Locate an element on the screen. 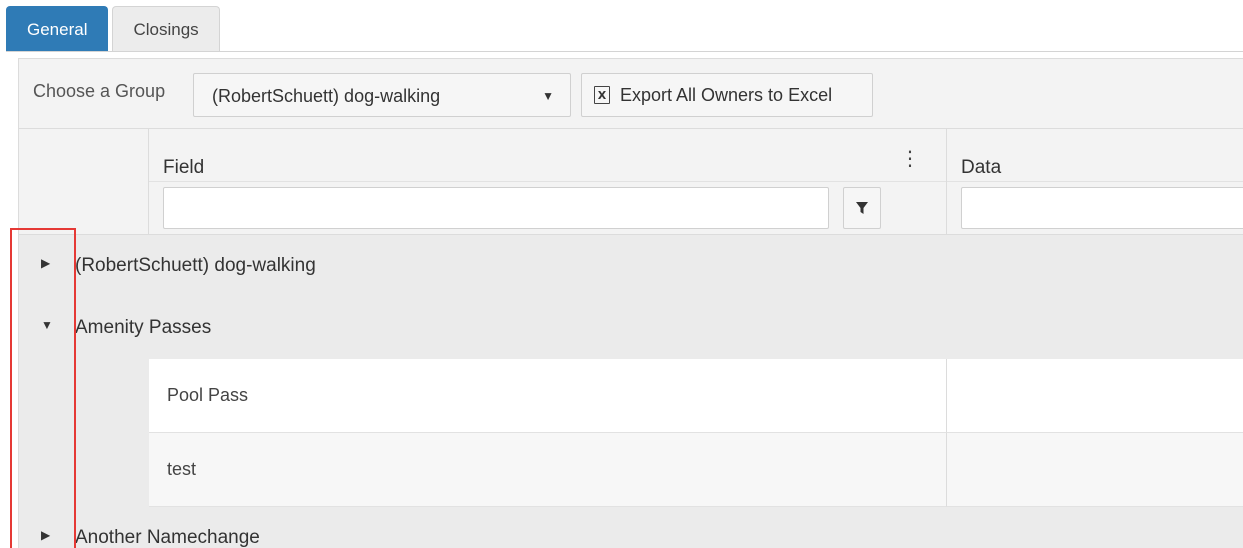 This screenshot has width=1243, height=548. choose-group-label: Choose a Group is located at coordinates (99, 91).